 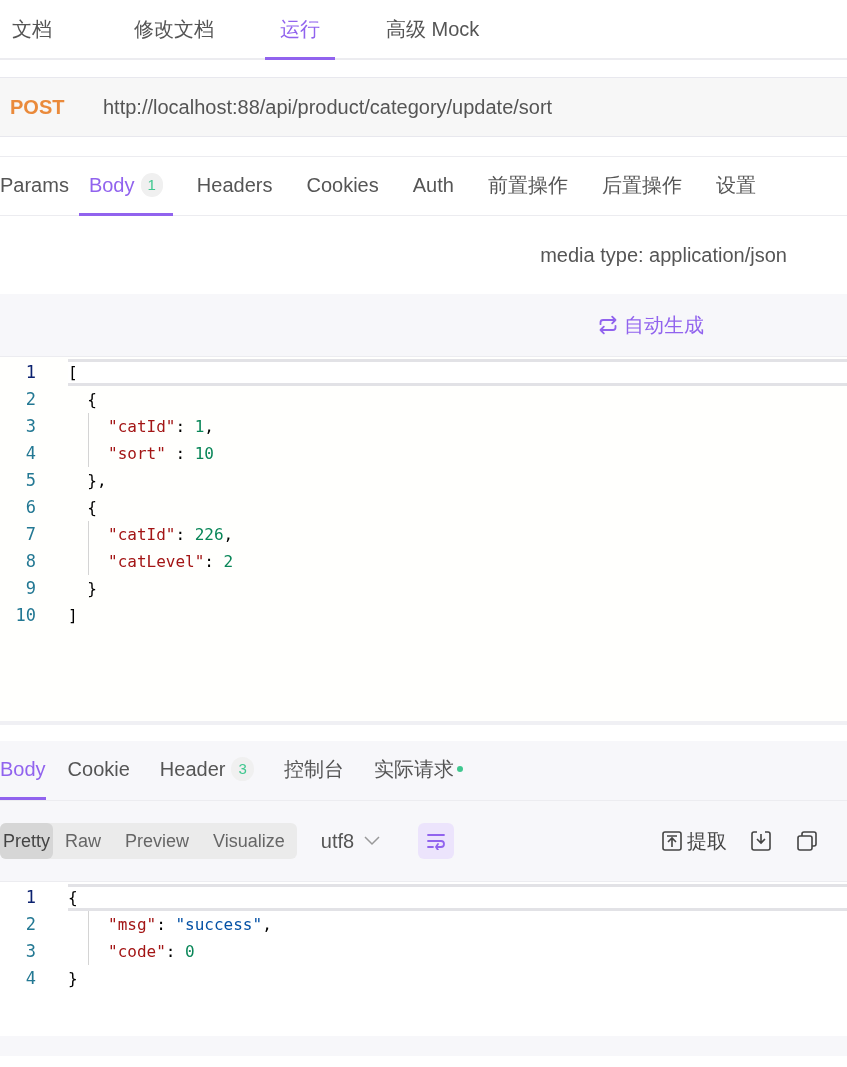 I want to click on upload-icon, so click(x=672, y=841).